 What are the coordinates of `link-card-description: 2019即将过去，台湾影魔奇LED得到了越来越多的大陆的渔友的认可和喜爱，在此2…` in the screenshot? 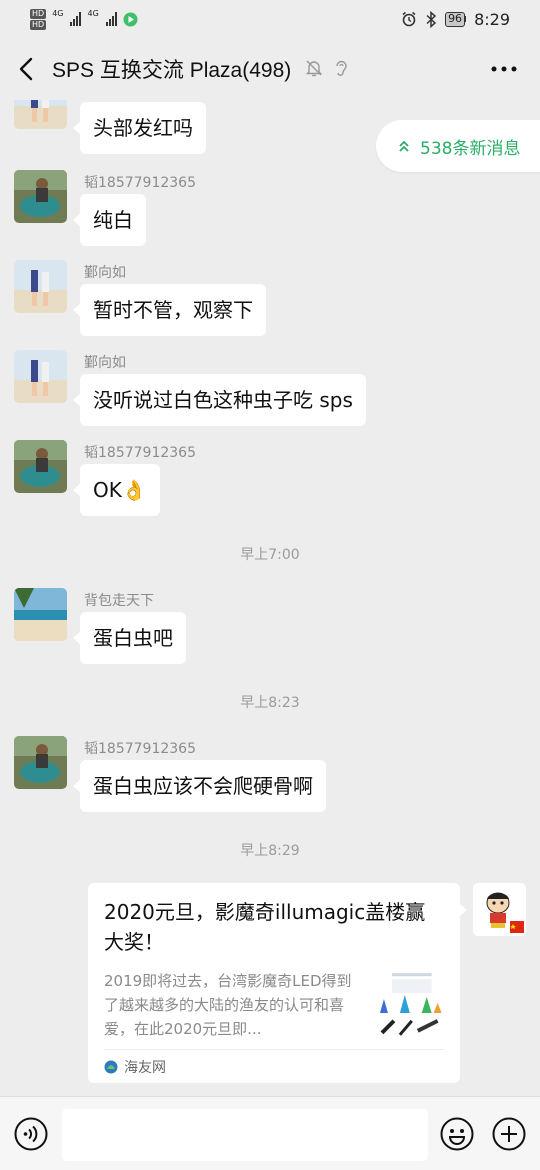 It's located at (228, 1005).